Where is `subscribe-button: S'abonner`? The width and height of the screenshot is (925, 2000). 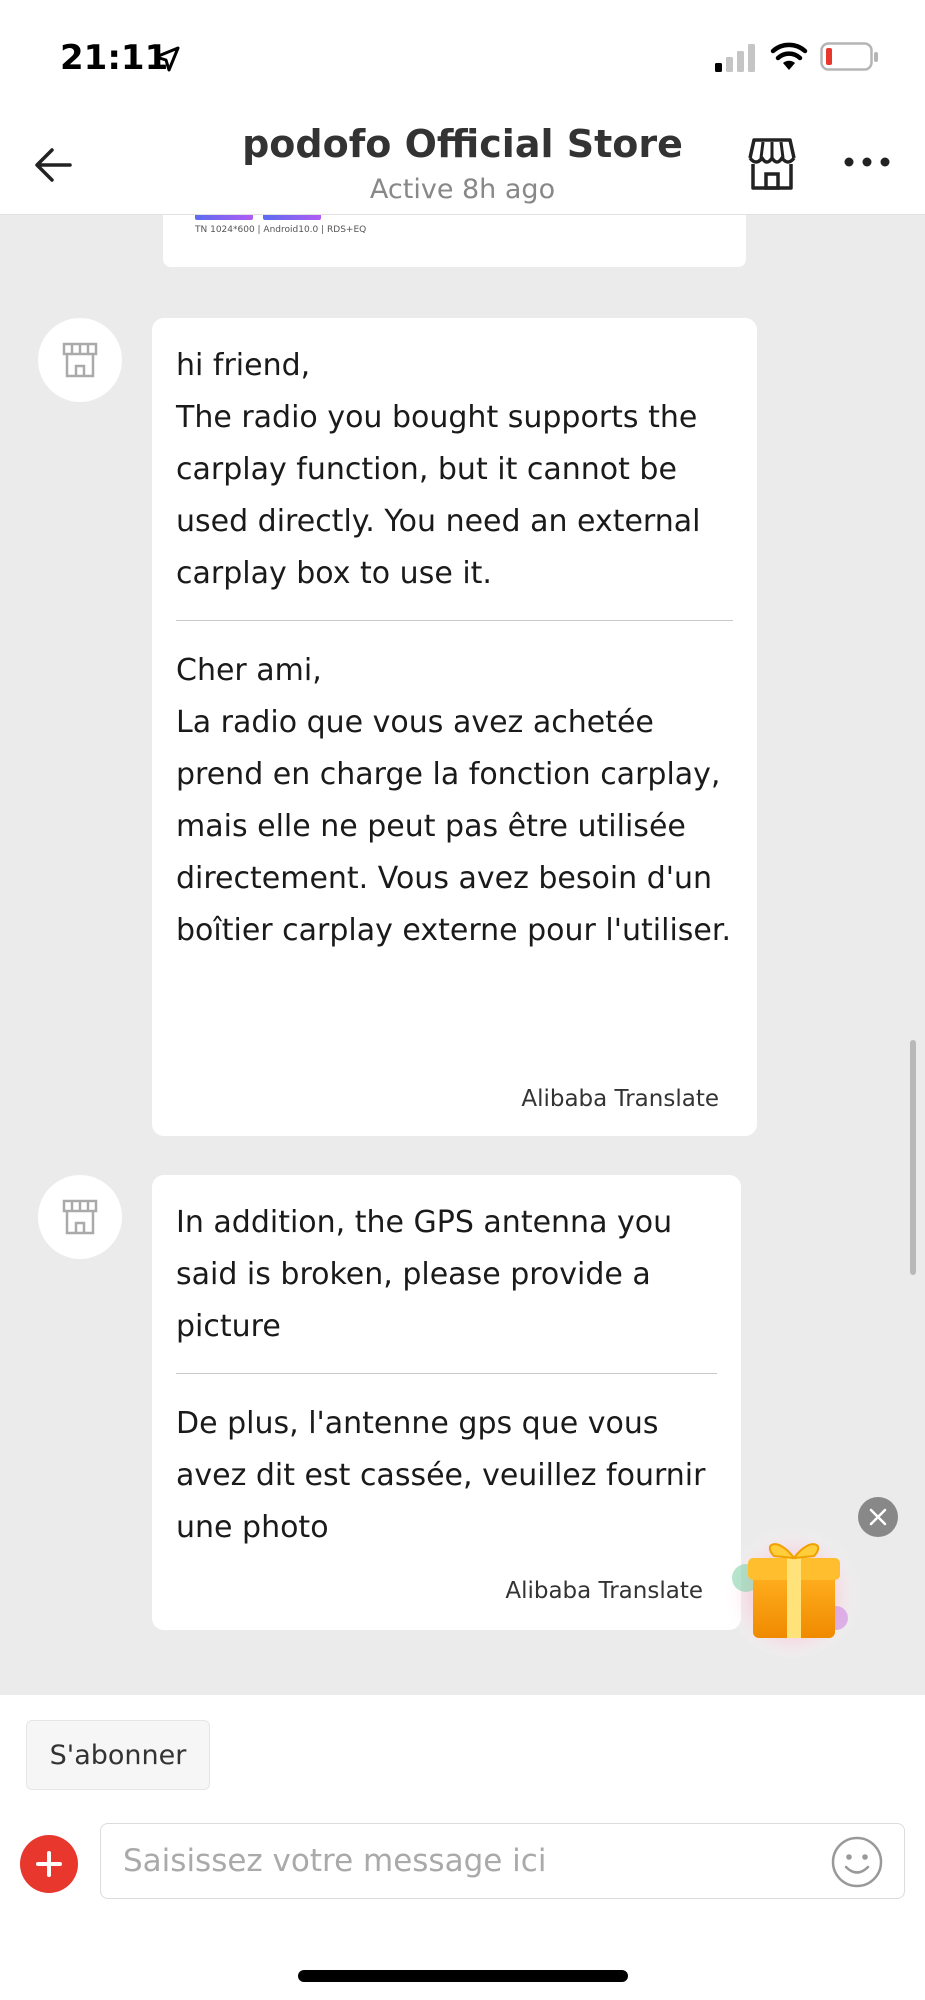
subscribe-button: S'abonner is located at coordinates (118, 1755).